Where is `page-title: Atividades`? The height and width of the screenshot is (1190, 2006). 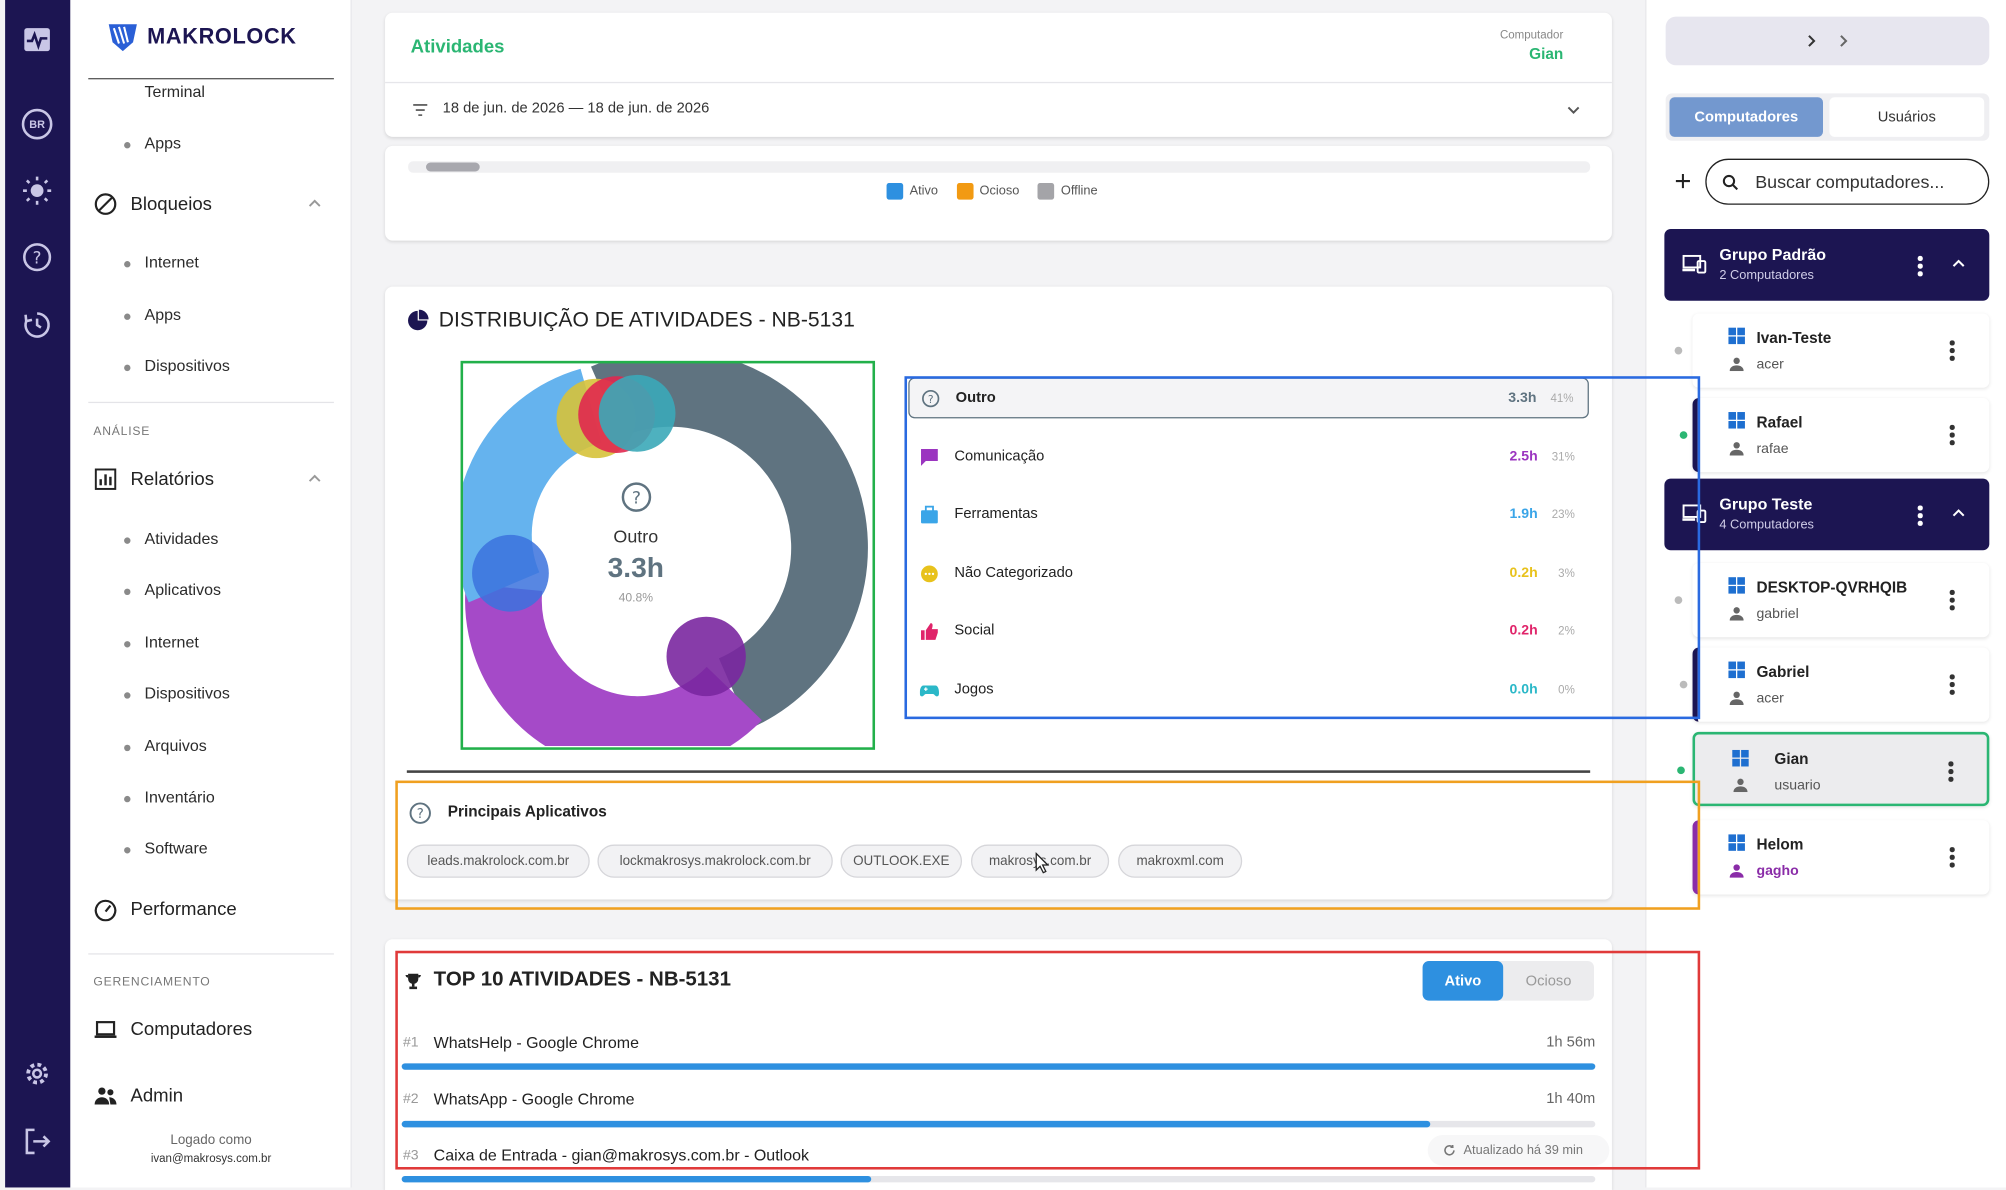 page-title: Atividades is located at coordinates (457, 47).